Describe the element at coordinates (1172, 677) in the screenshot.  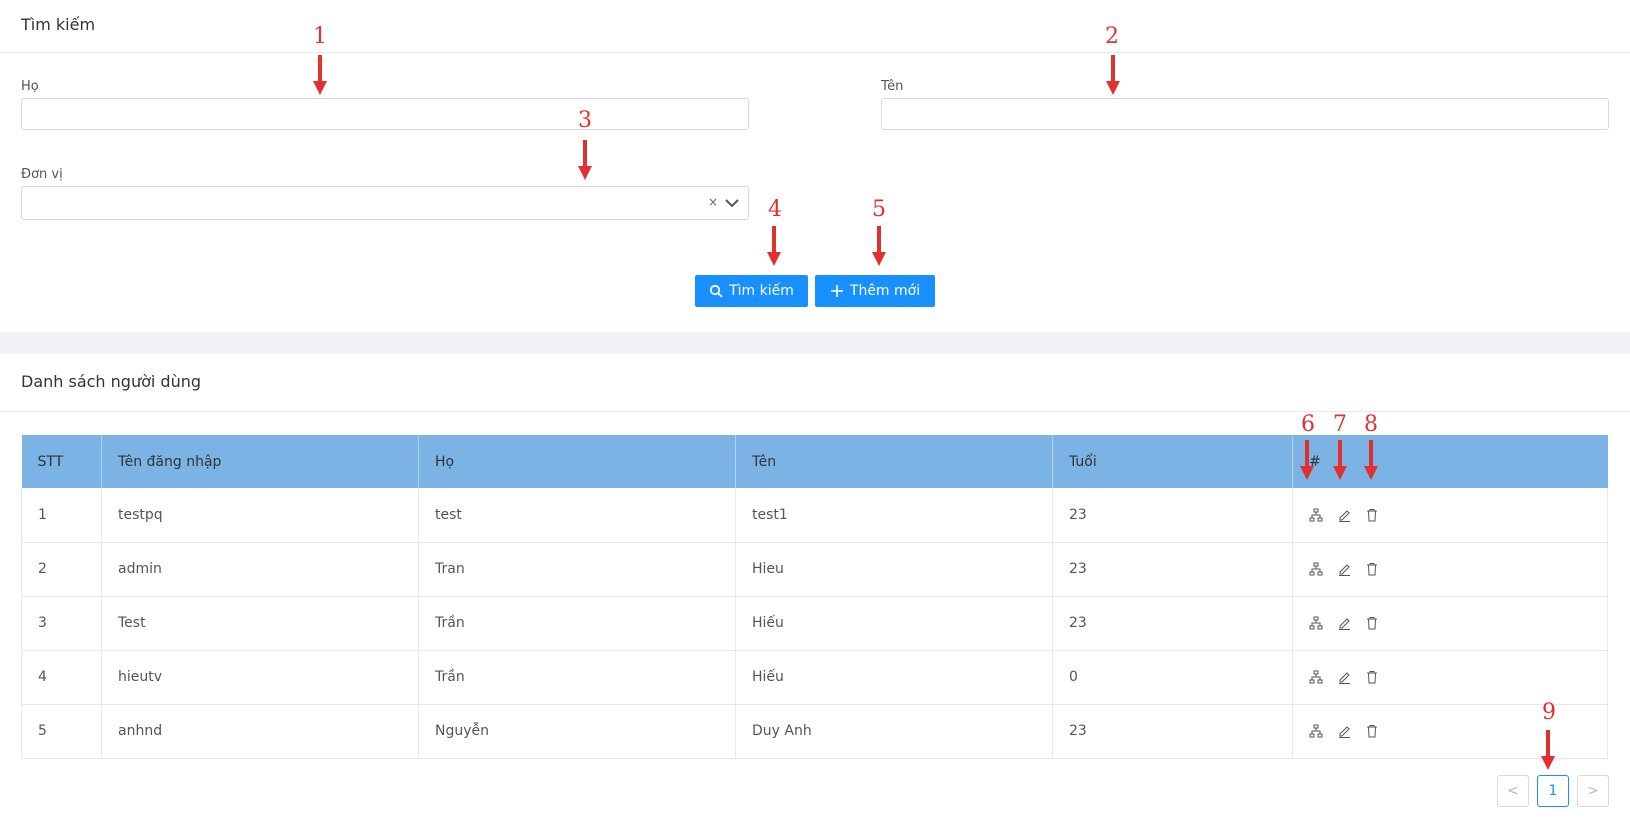
I see `cell-tuoi: 0` at that location.